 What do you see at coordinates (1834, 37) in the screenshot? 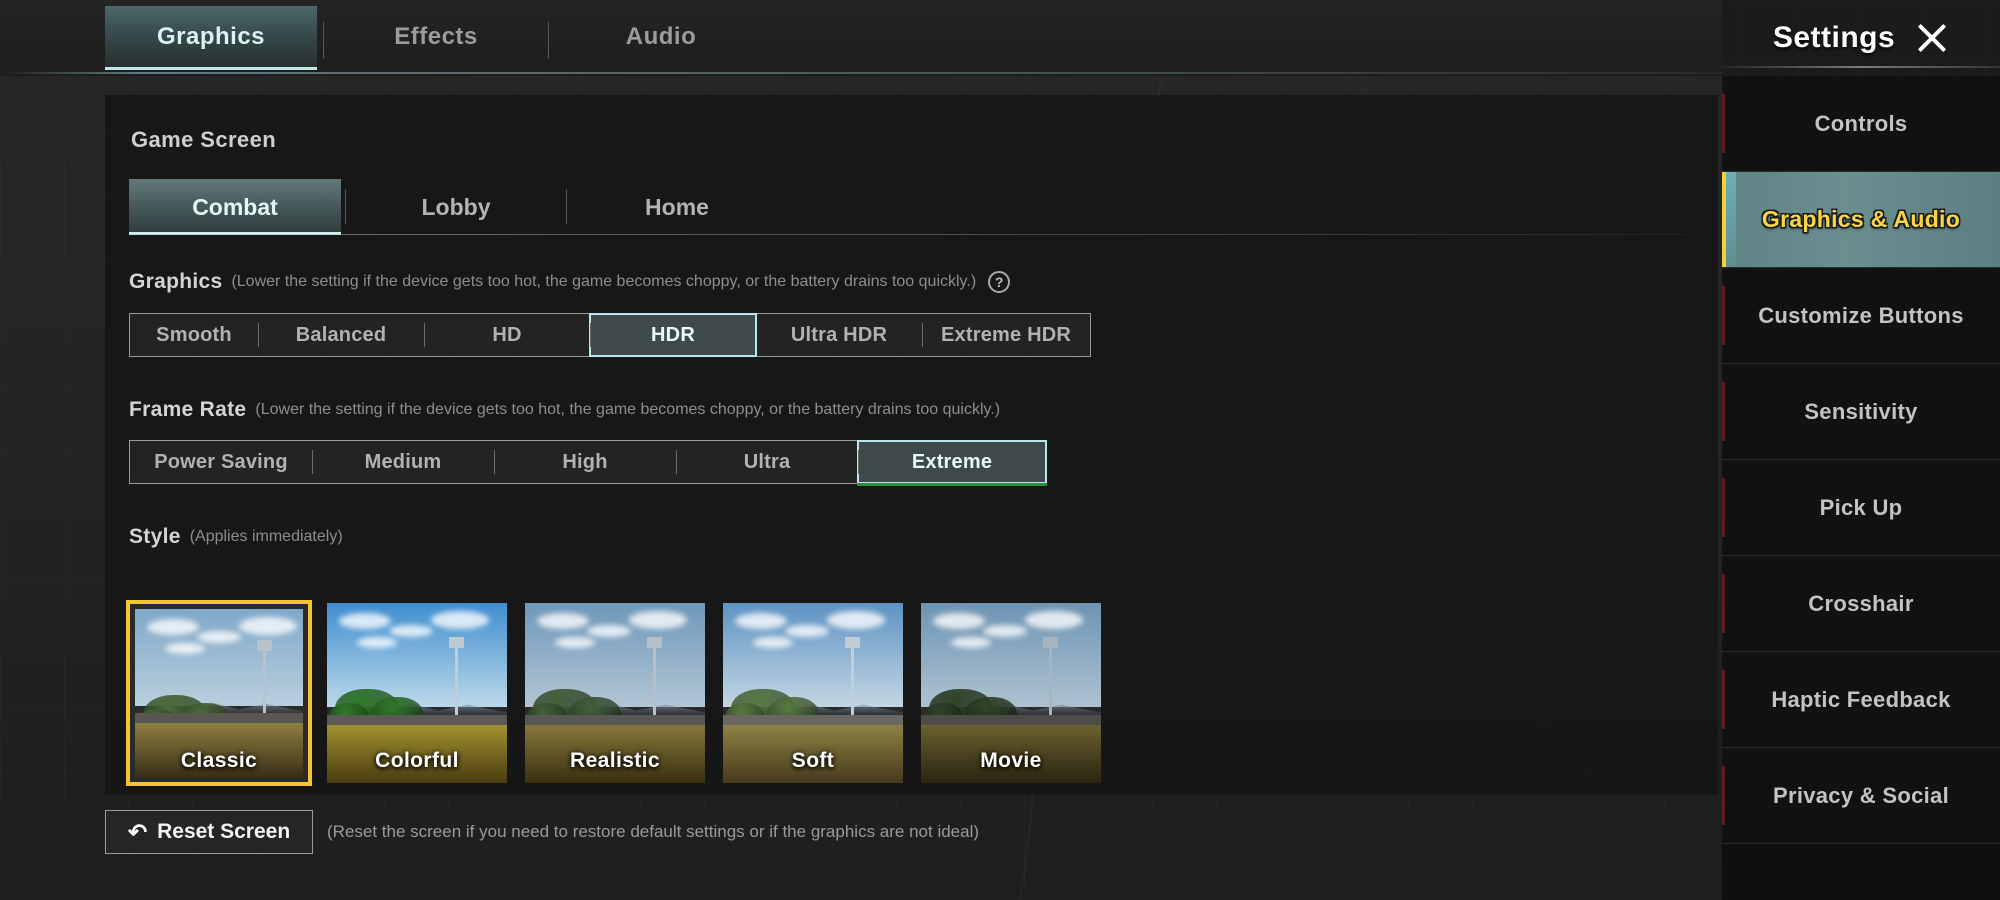
I see `page-title: Settings` at bounding box center [1834, 37].